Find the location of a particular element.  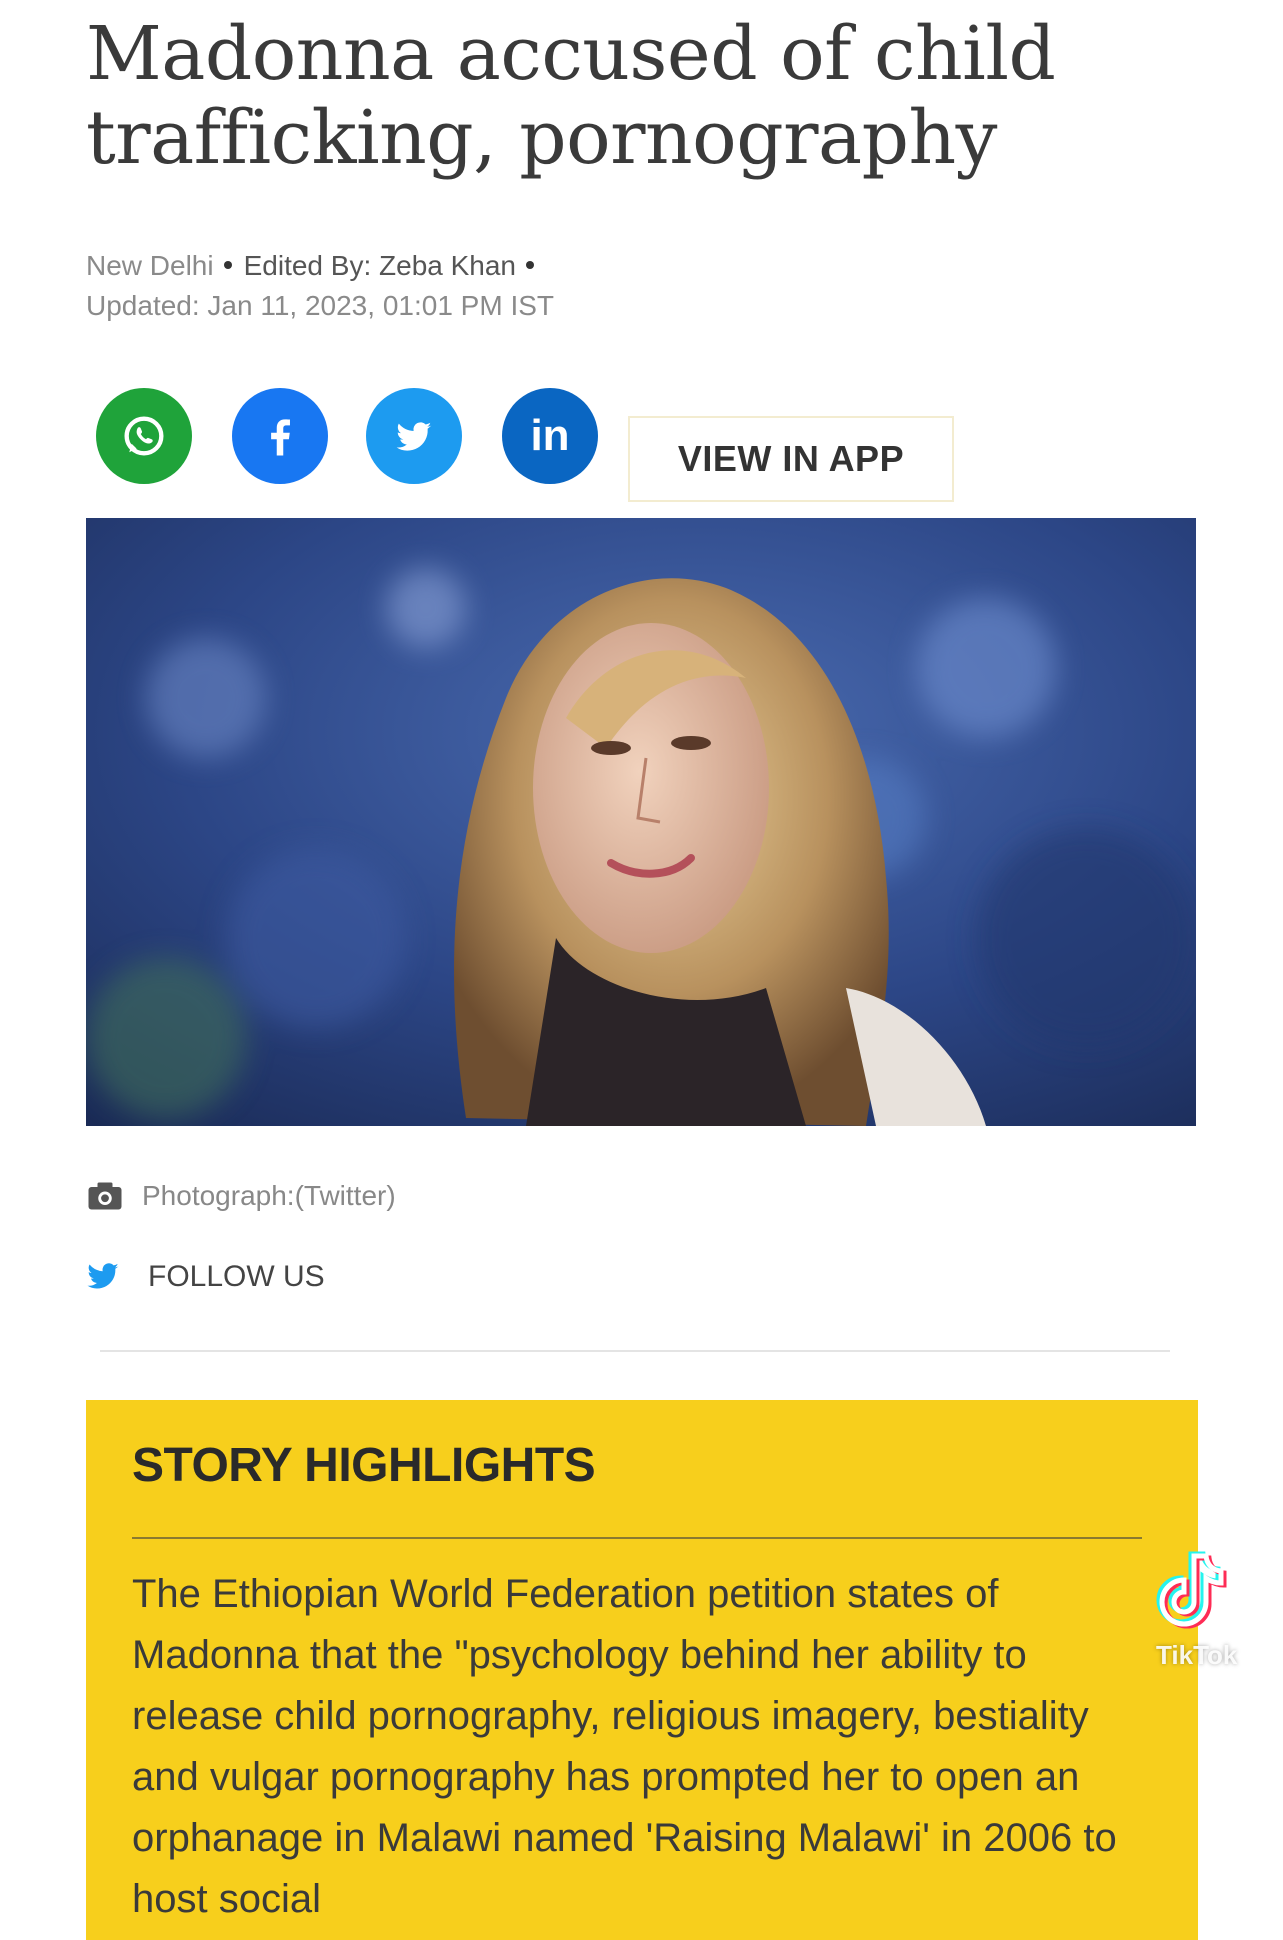

whatsapp-icon is located at coordinates (144, 436).